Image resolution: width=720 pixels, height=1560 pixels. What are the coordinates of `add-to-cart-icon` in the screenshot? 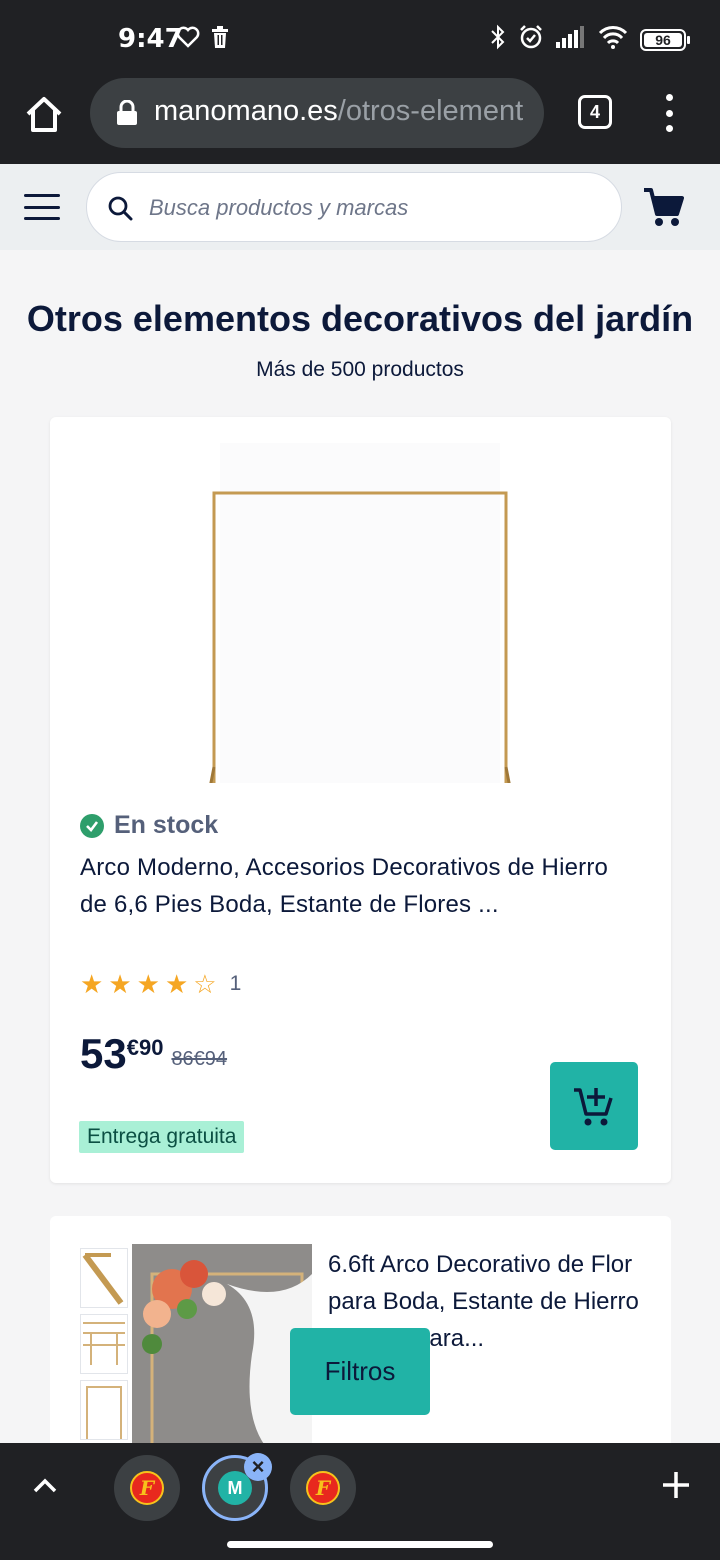 It's located at (593, 1107).